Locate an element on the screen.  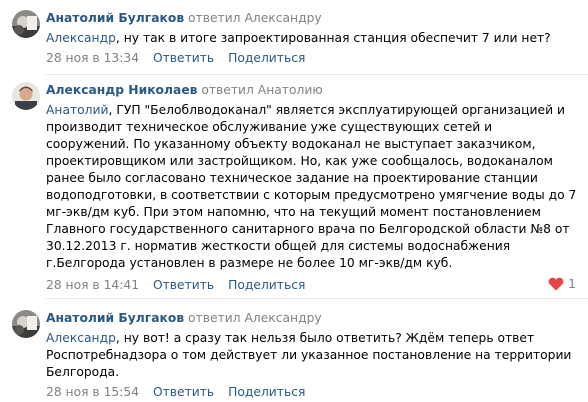
comment-meta: 28 ноя в 13:34 Ответить Поделиться is located at coordinates (312, 58).